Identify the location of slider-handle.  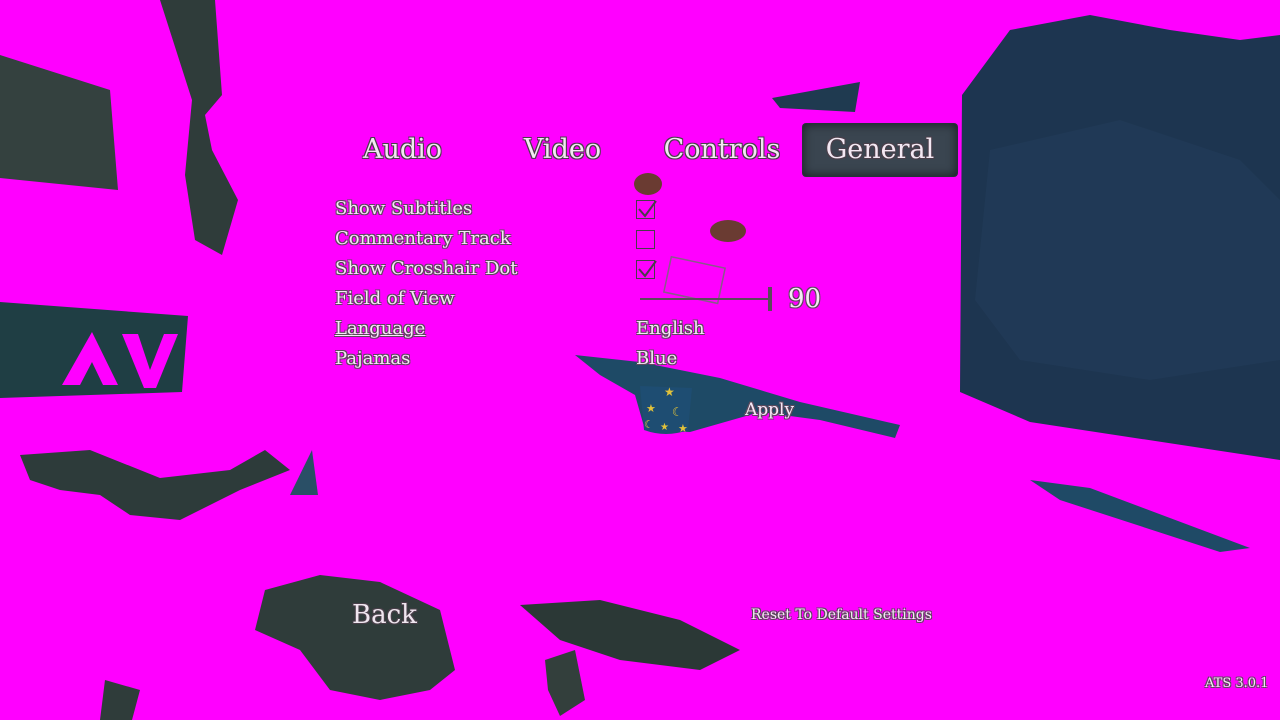
(770, 299).